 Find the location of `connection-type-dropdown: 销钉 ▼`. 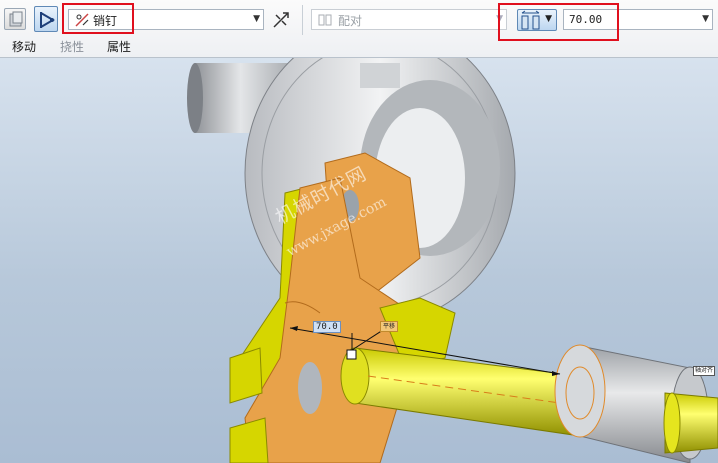

connection-type-dropdown: 销钉 ▼ is located at coordinates (166, 19).